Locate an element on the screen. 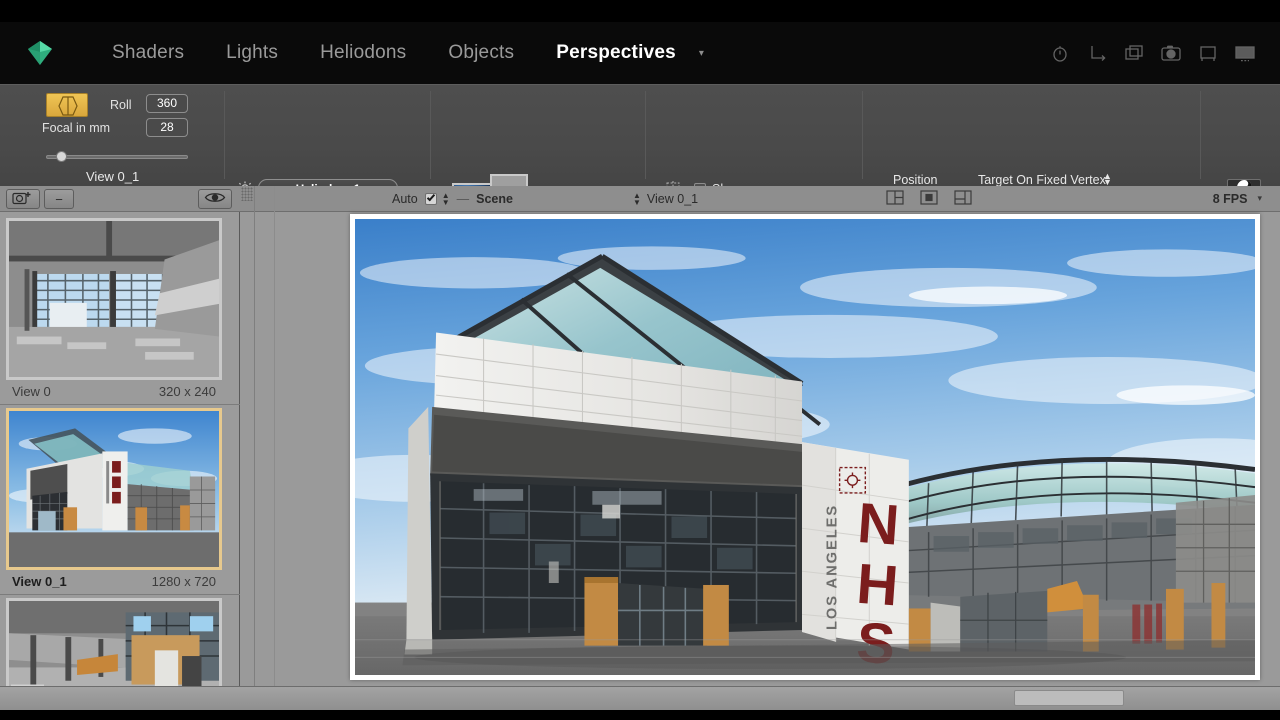 Image resolution: width=1280 pixels, height=720 pixels. interior-lobby-thumb is located at coordinates (114, 299).